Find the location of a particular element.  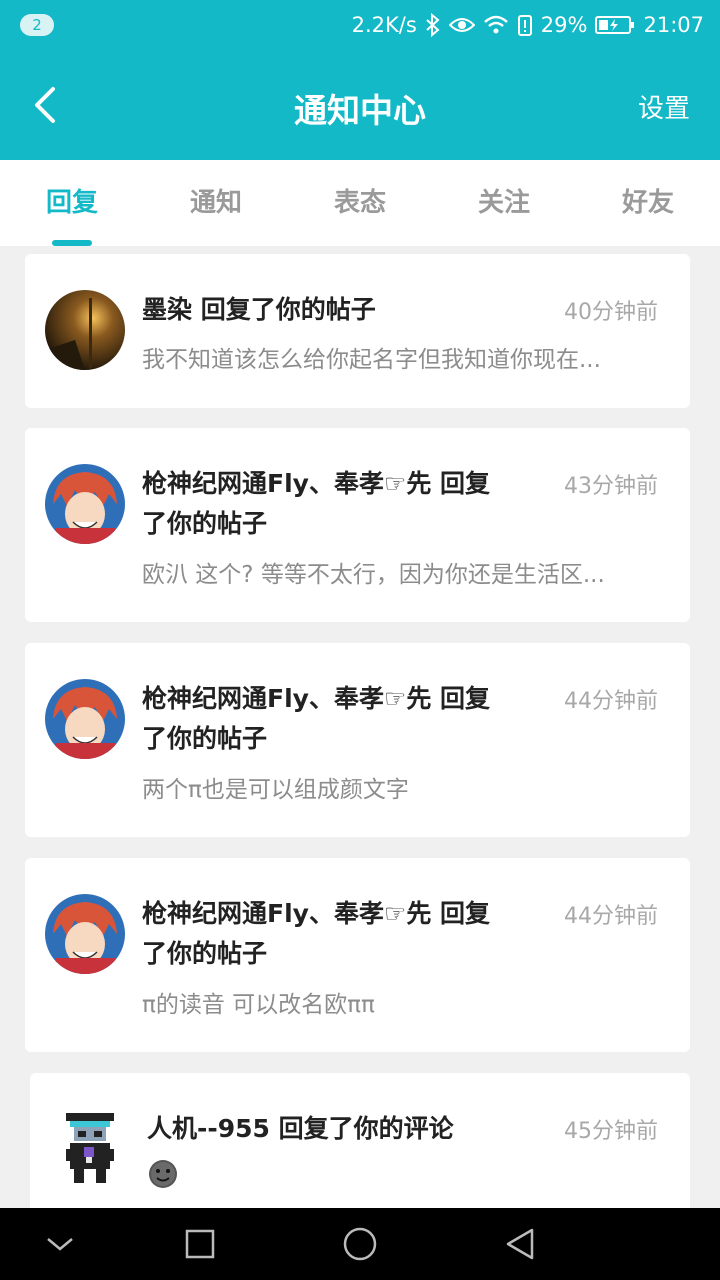

nav-collapse-button is located at coordinates (60, 1244).